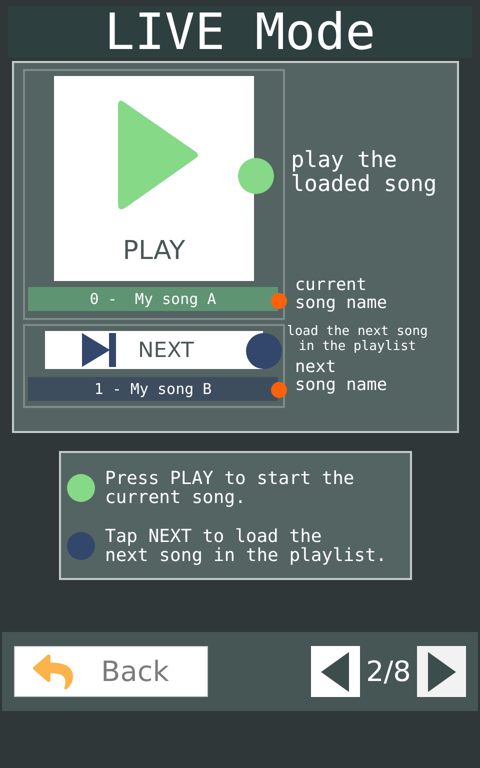  What do you see at coordinates (341, 294) in the screenshot?
I see `current-hint: current song name` at bounding box center [341, 294].